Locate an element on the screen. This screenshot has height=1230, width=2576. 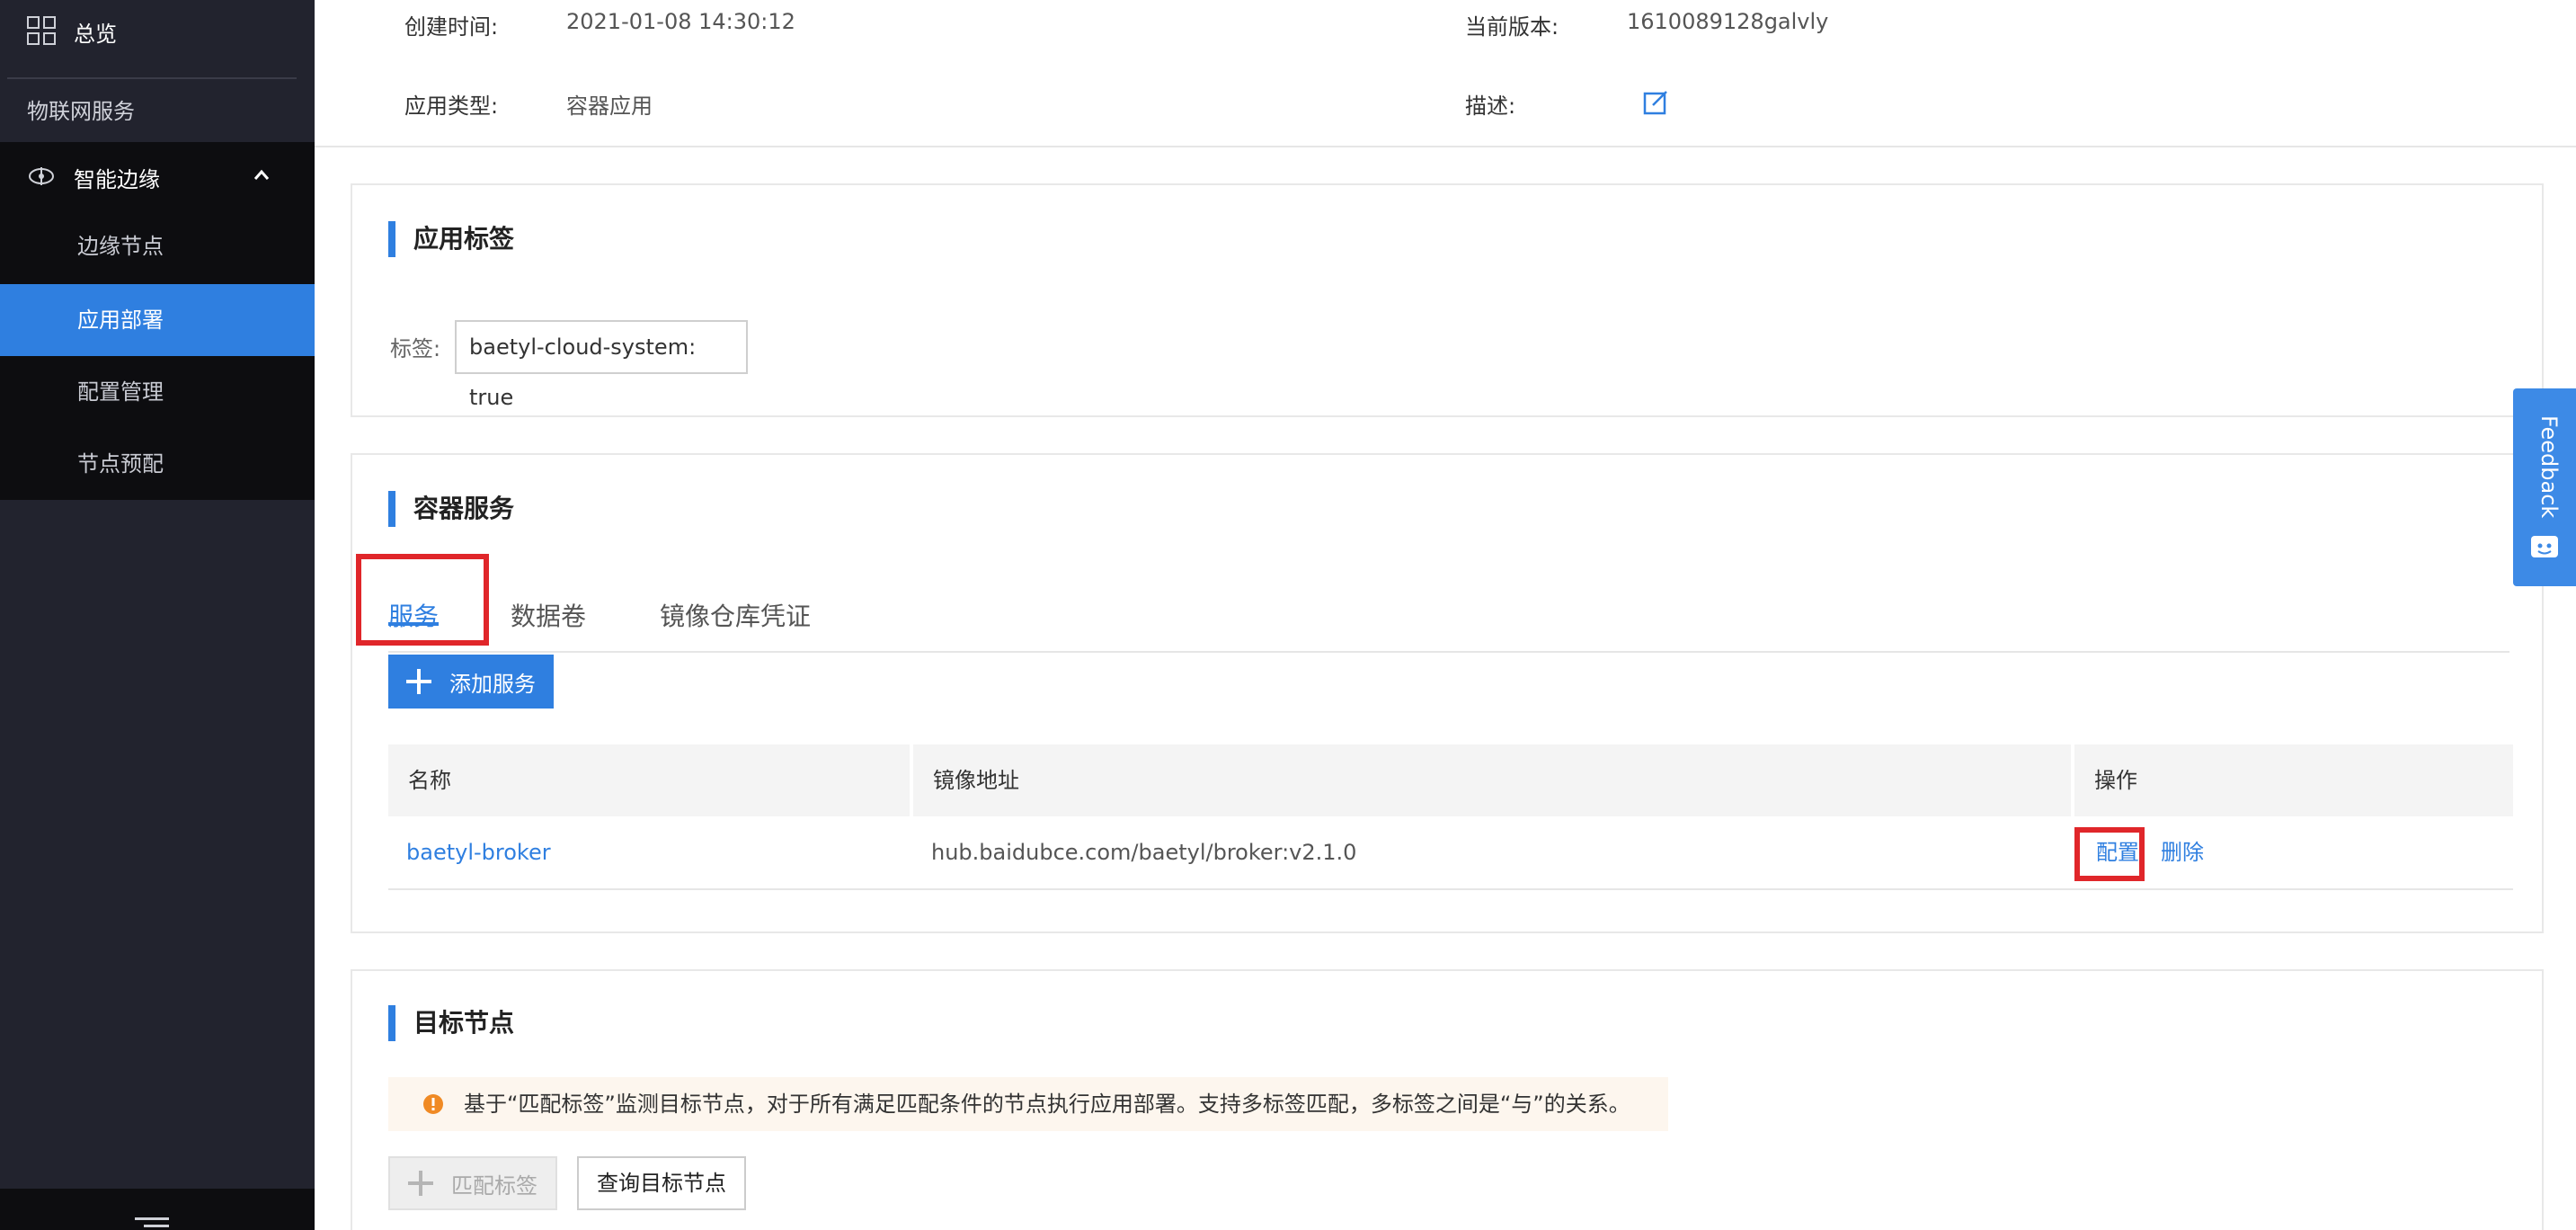
current-version-value: 1610089128galvly is located at coordinates (1728, 22).